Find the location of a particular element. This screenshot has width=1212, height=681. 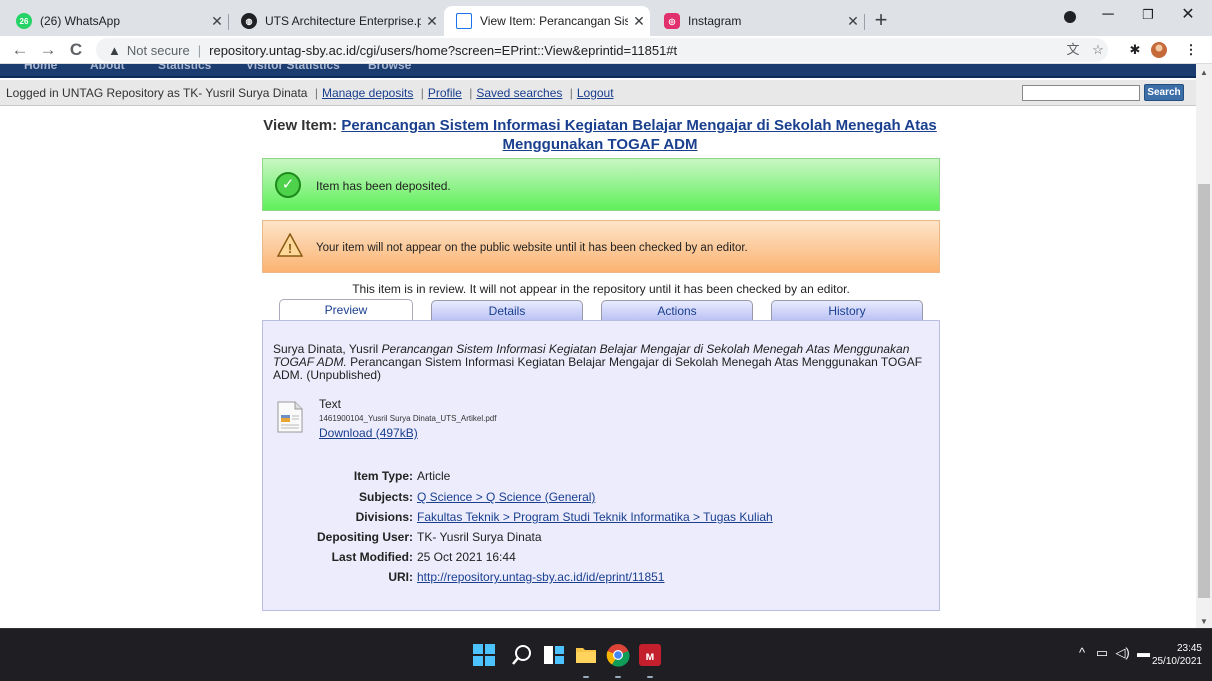

tab-title: View Item: Perancangan Sistem In is located at coordinates (554, 21).